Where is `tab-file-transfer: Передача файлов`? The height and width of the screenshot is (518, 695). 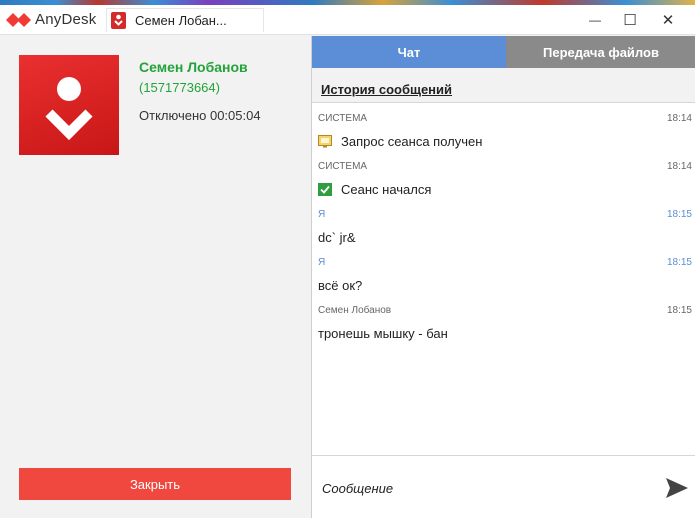 tab-file-transfer: Передача файлов is located at coordinates (600, 52).